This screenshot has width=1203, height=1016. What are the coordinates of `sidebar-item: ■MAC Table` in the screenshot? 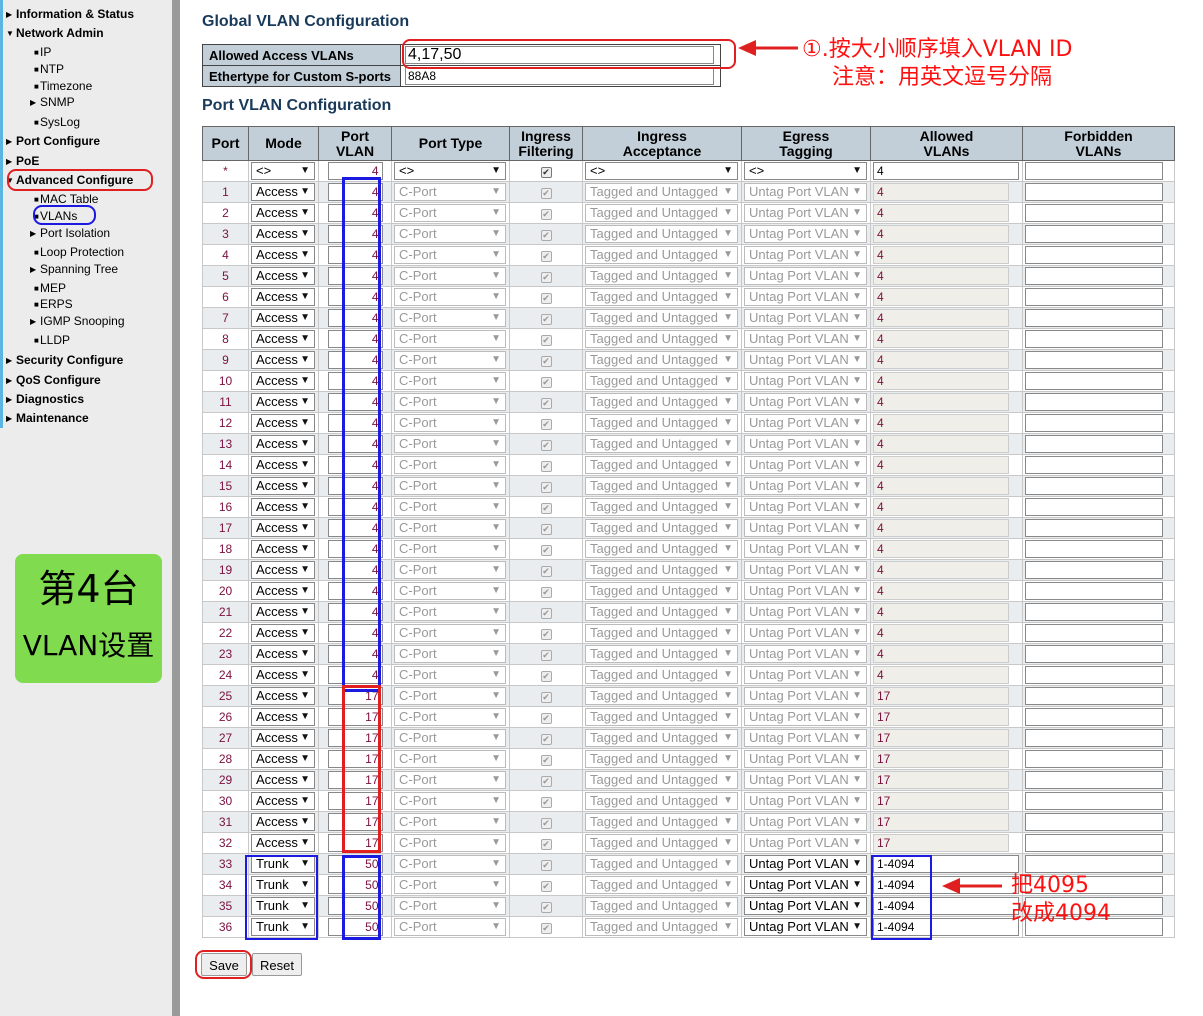 It's located at (66, 199).